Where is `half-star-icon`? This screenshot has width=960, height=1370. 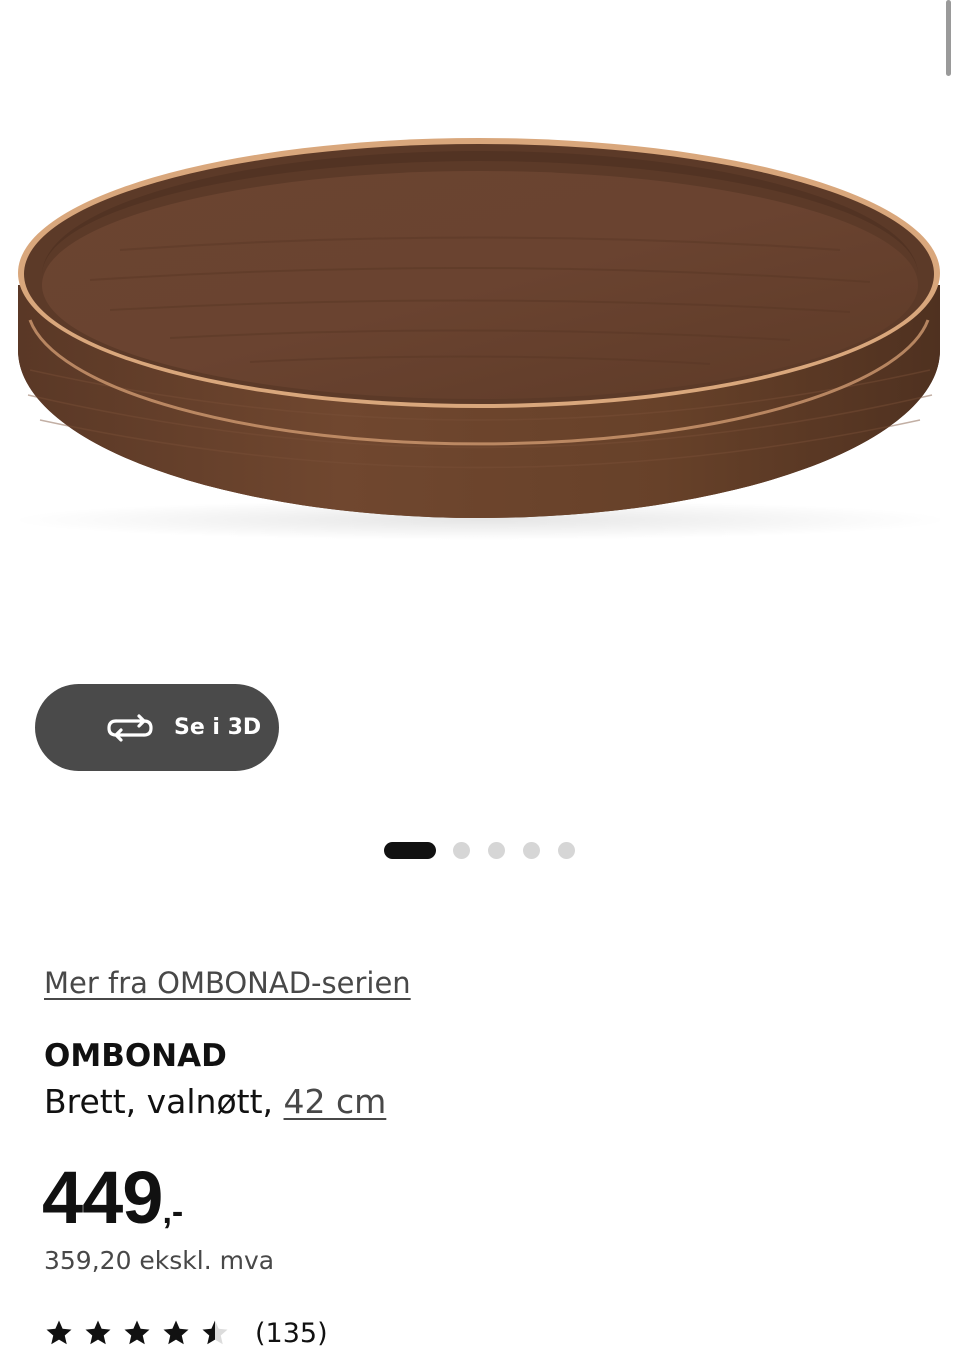
half-star-icon is located at coordinates (215, 1332).